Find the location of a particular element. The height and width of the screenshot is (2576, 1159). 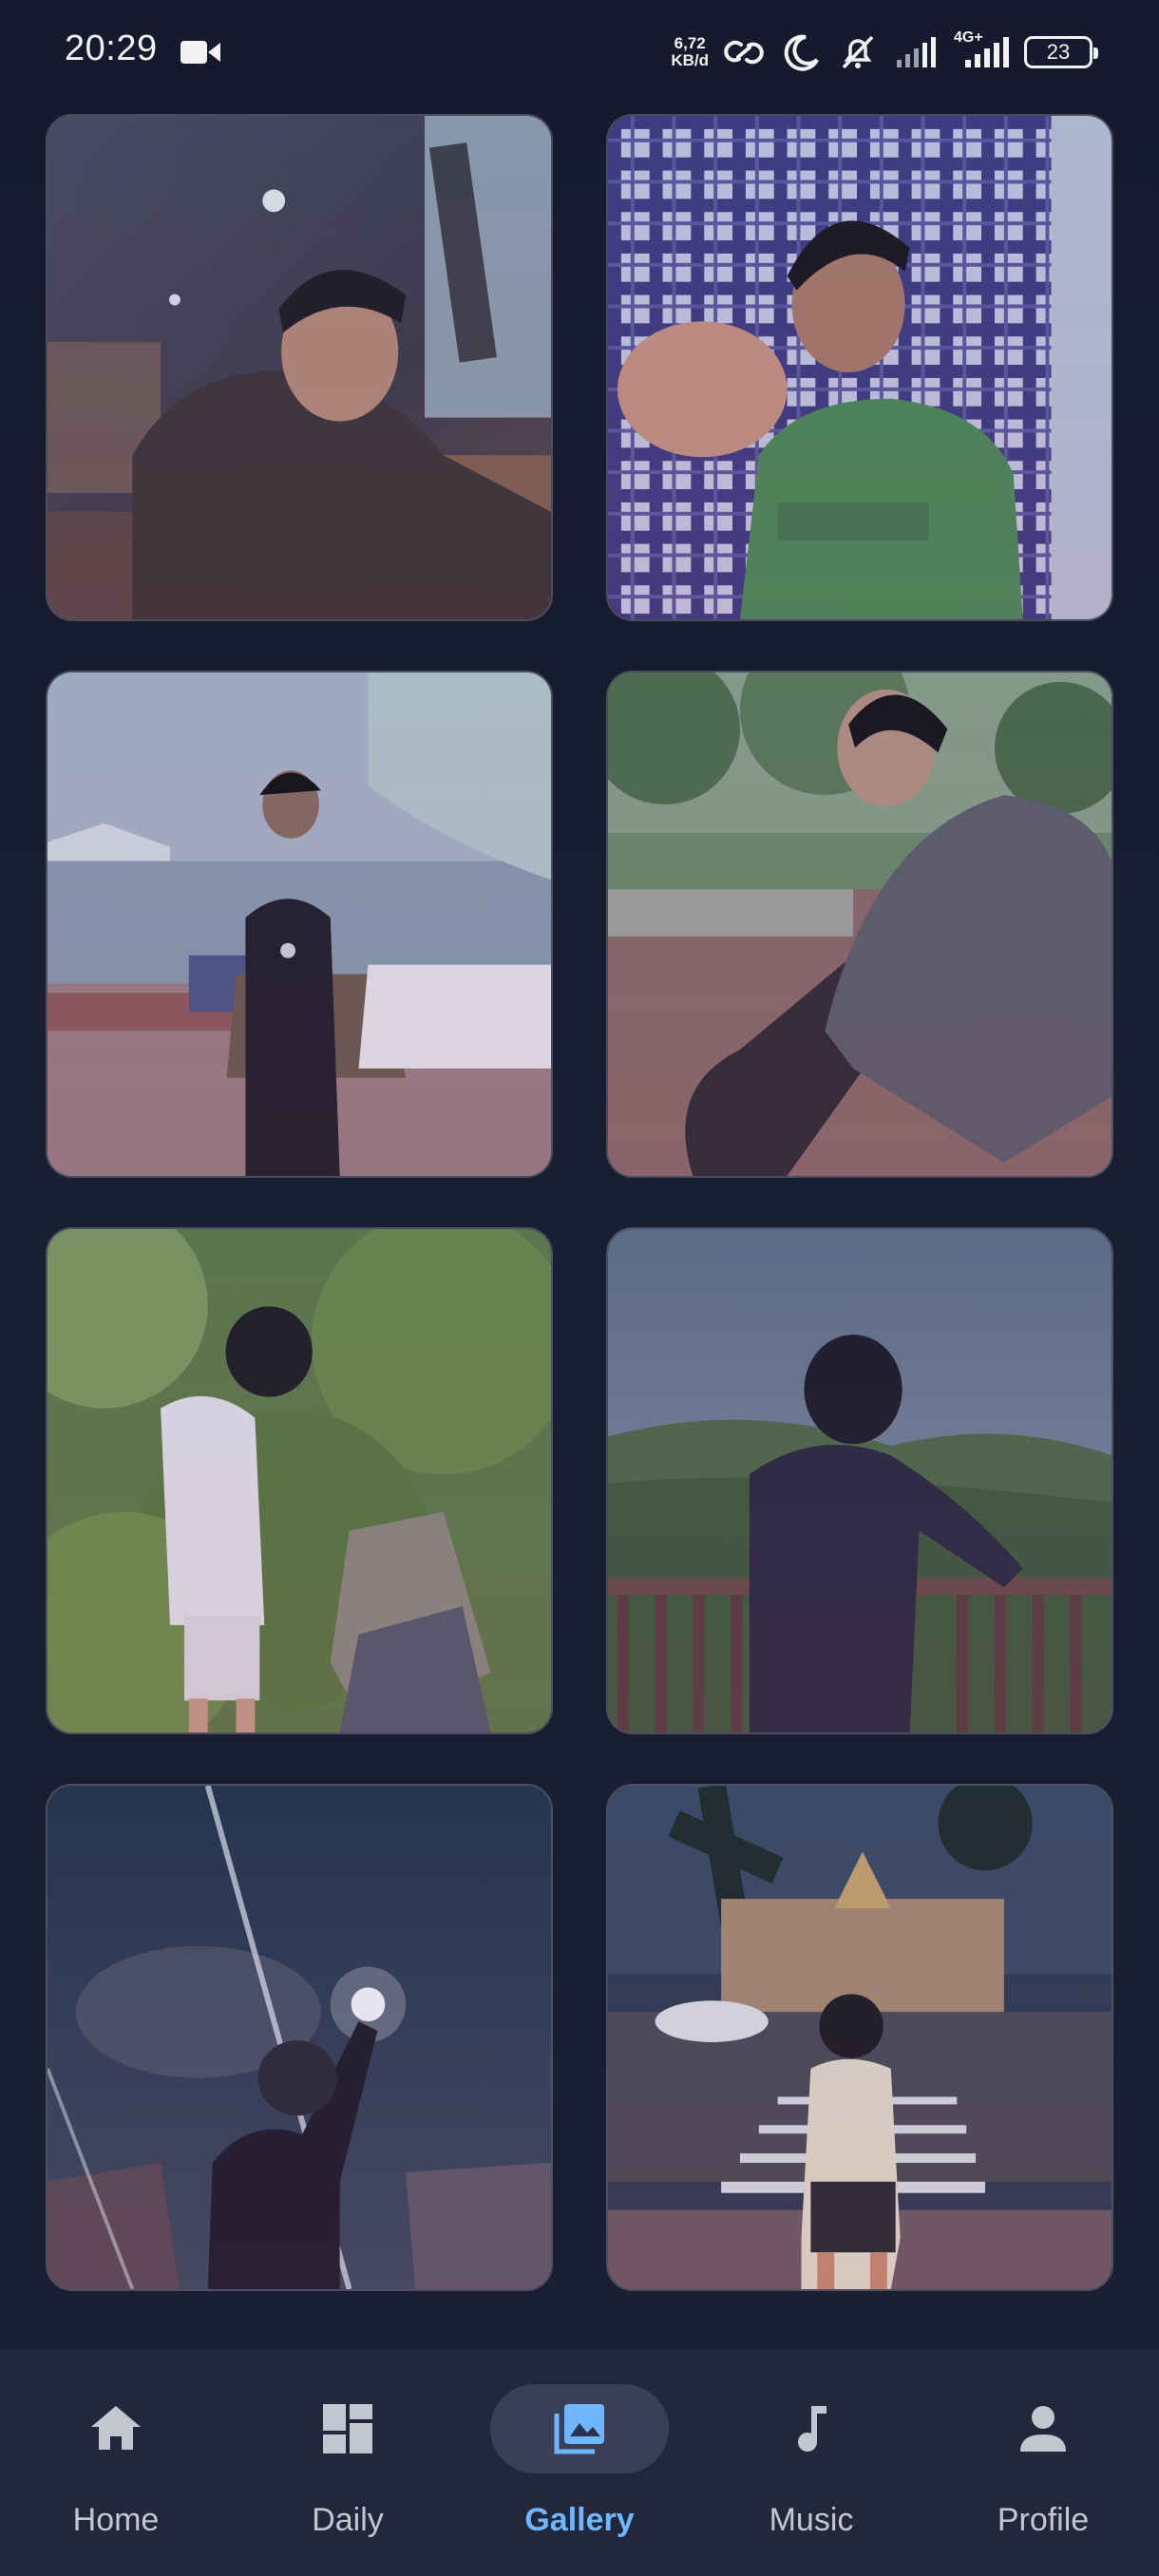

nav-item-gallery: Gallery is located at coordinates (579, 2463).